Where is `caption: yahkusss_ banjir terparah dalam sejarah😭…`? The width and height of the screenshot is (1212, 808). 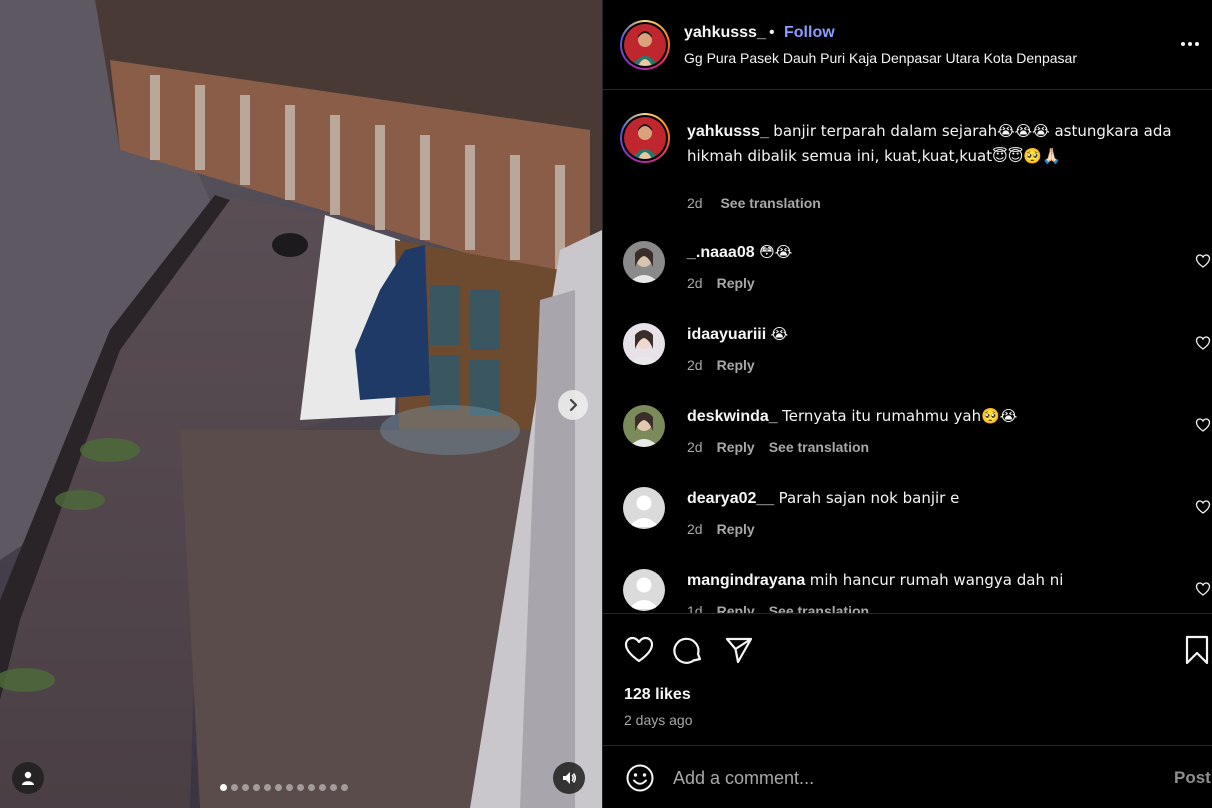 caption: yahkusss_ banjir terparah dalam sejarah😭… is located at coordinates (942, 144).